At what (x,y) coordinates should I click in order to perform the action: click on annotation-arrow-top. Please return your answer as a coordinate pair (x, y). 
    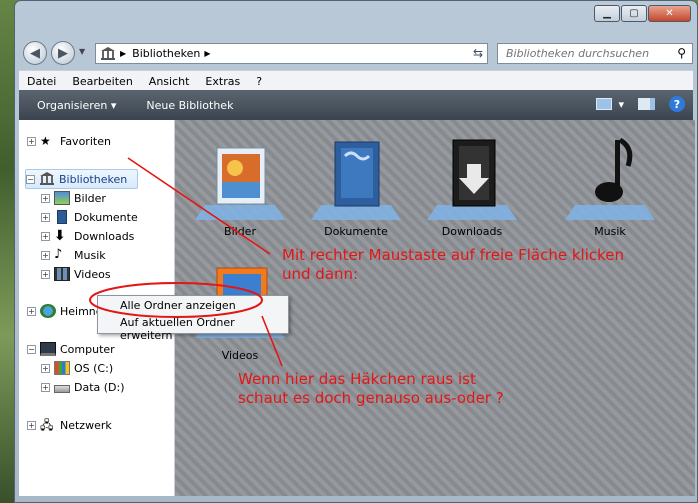
    Looking at the image, I should click on (199, 206).